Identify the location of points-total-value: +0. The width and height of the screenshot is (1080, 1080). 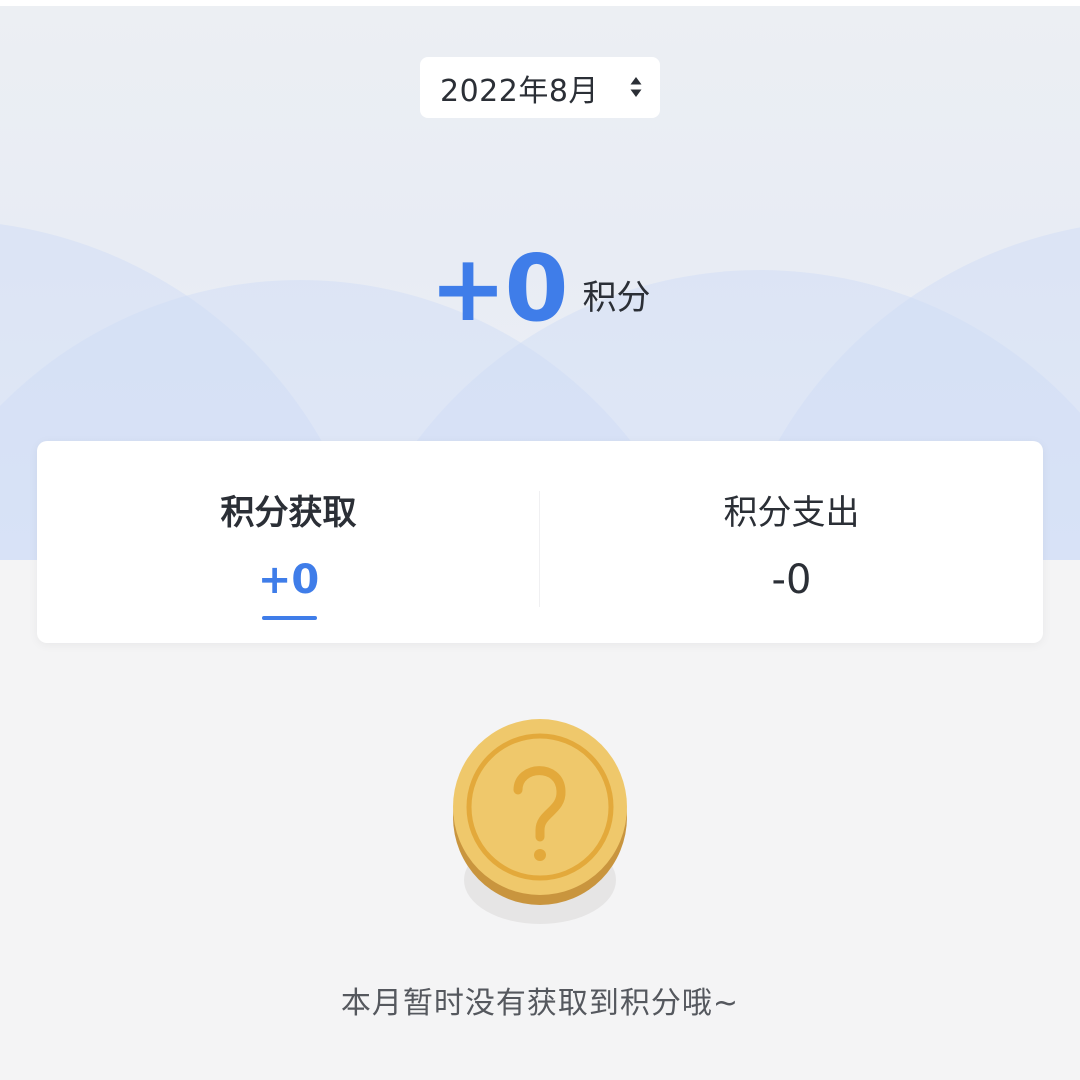
(498, 288).